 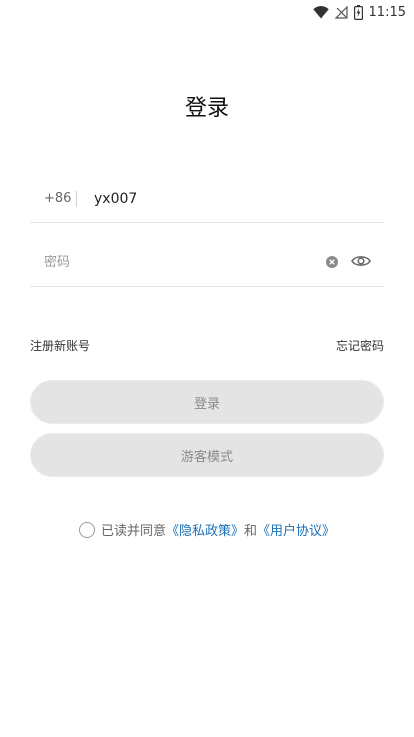 I want to click on status-bar: 11:15, so click(x=207, y=12).